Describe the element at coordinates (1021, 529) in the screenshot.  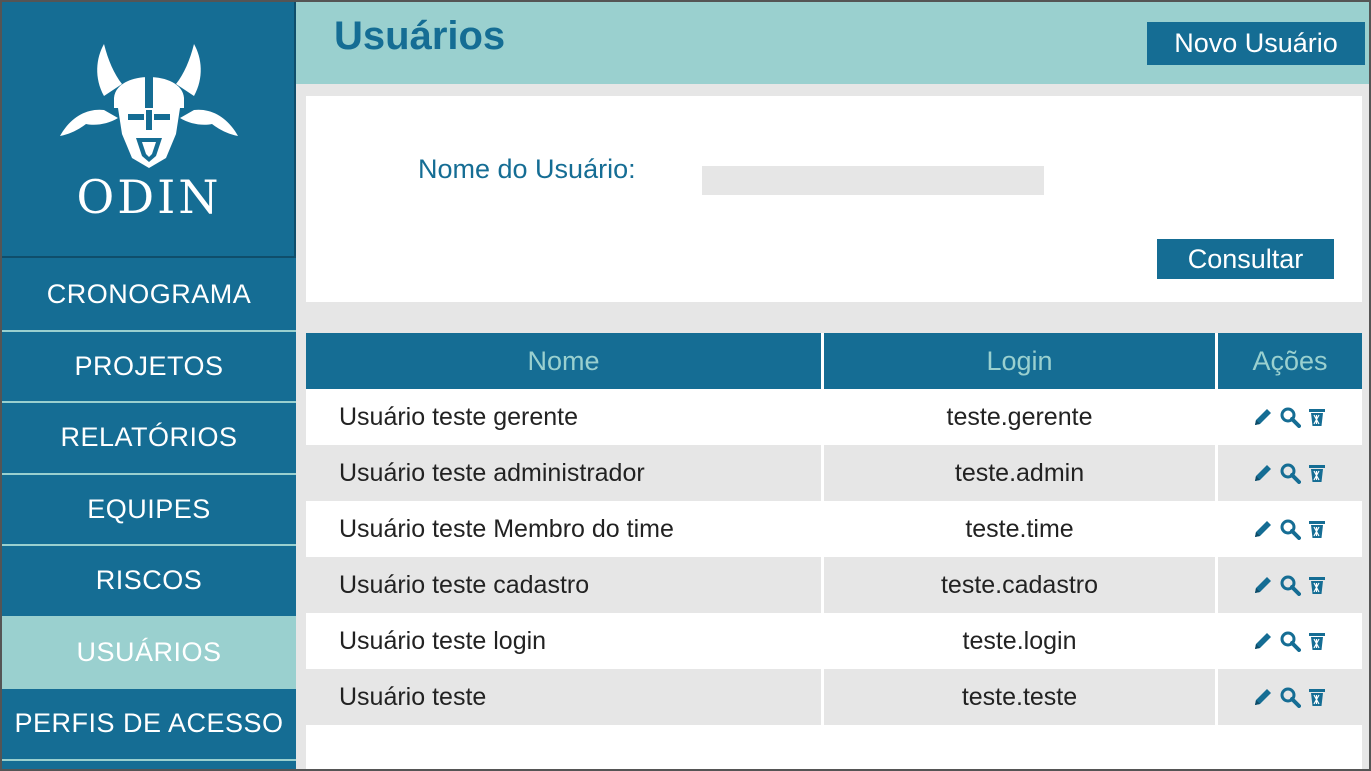
I see `cell-login: teste.time` at that location.